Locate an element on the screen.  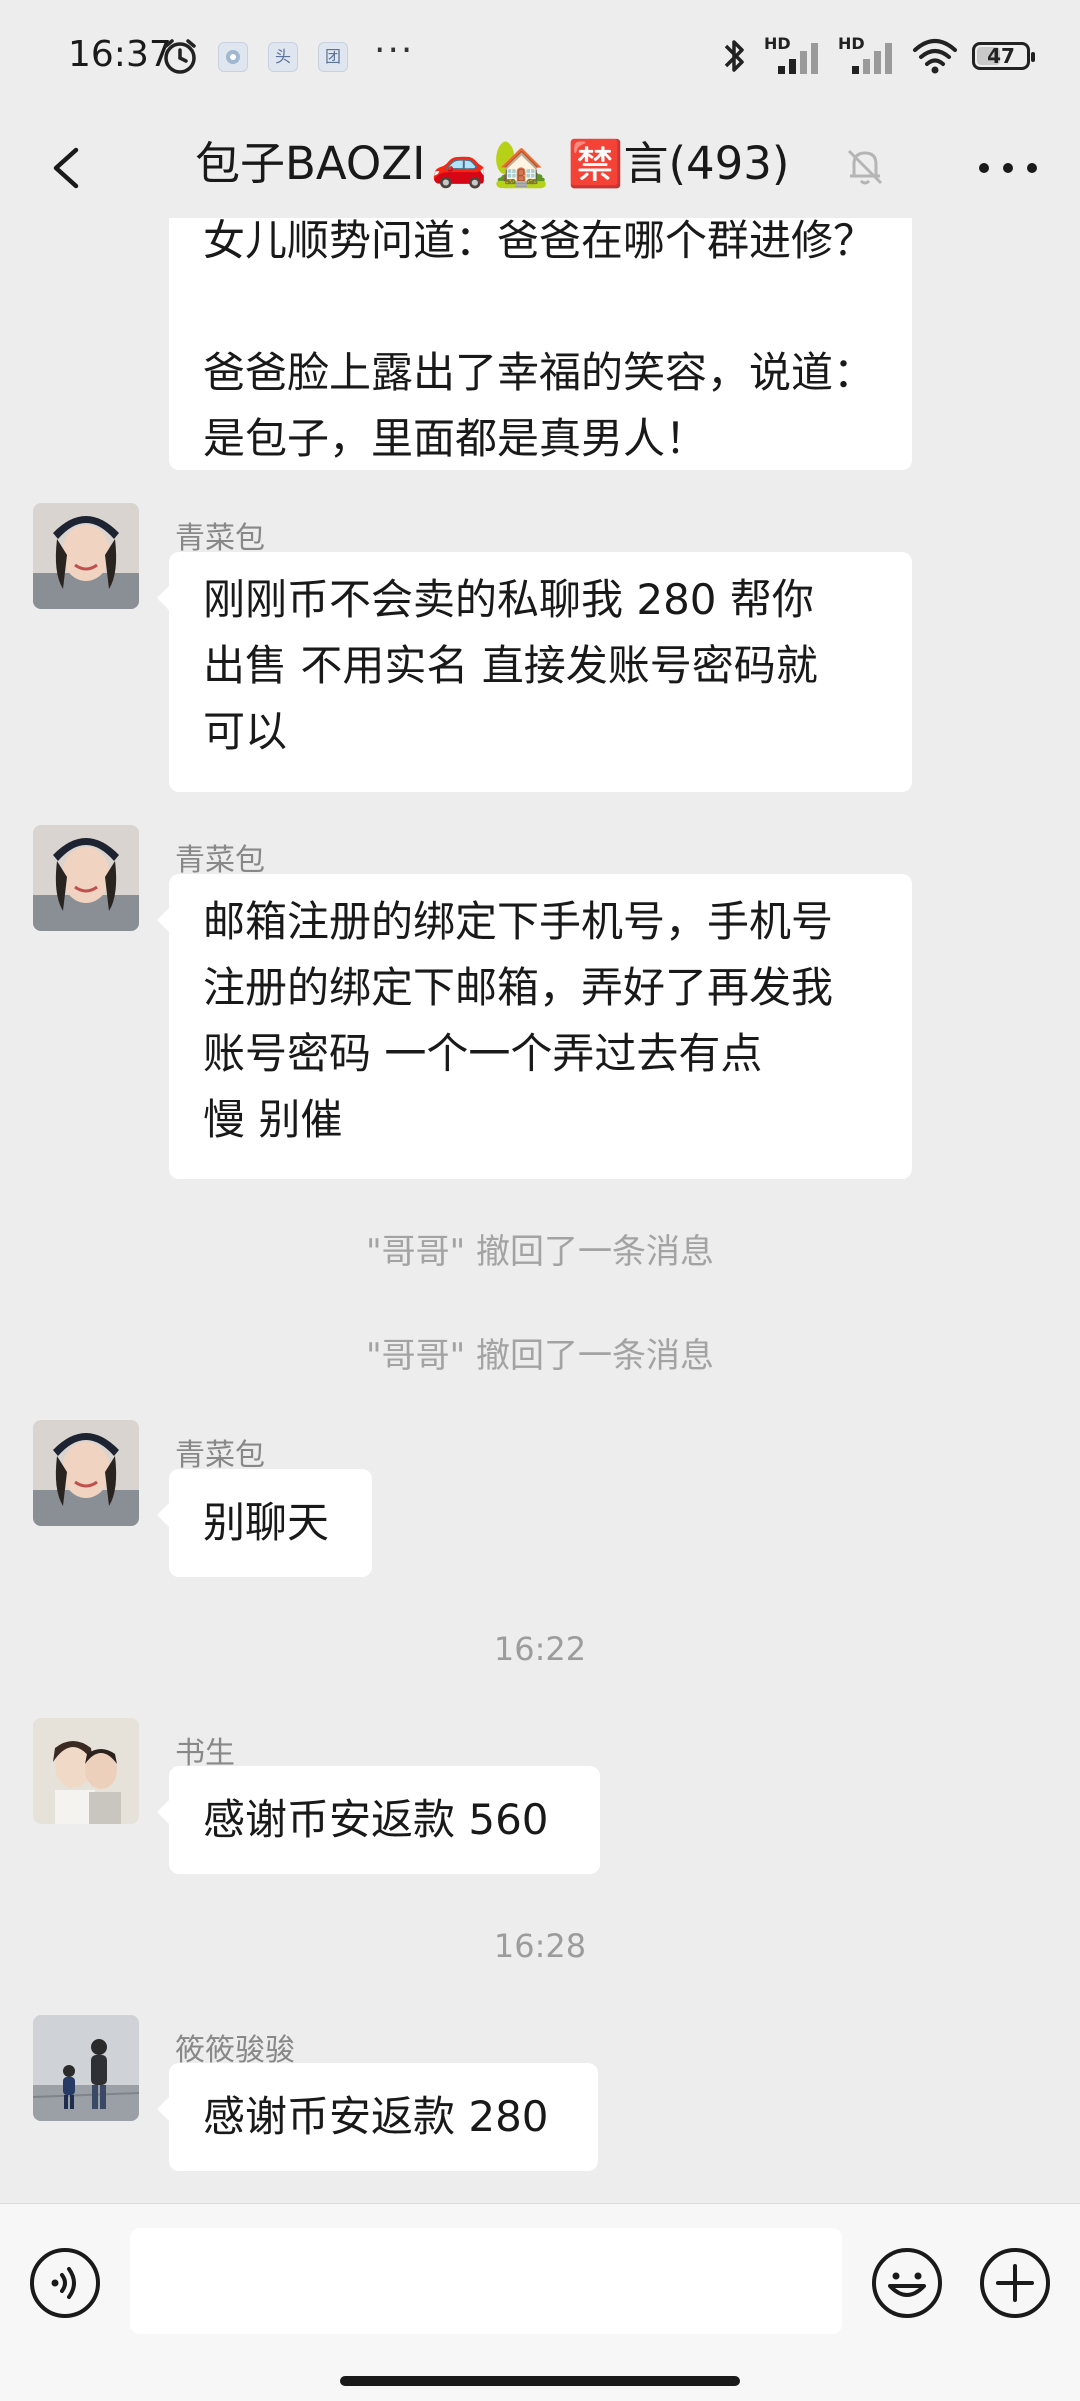
message-text: 感谢币安返款 280 is located at coordinates (376, 2116).